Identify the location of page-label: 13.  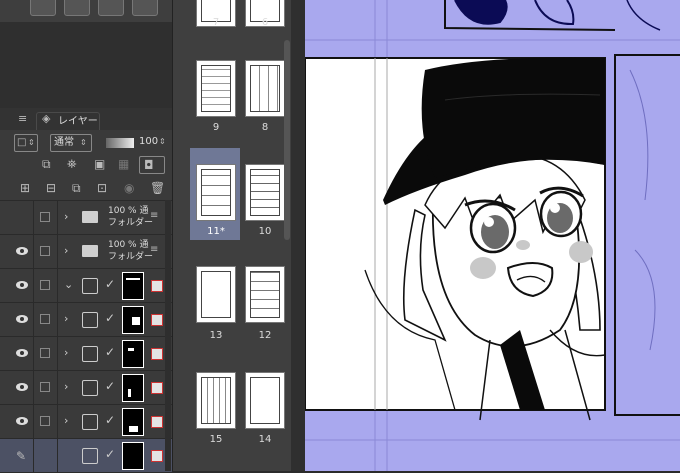
(216, 335).